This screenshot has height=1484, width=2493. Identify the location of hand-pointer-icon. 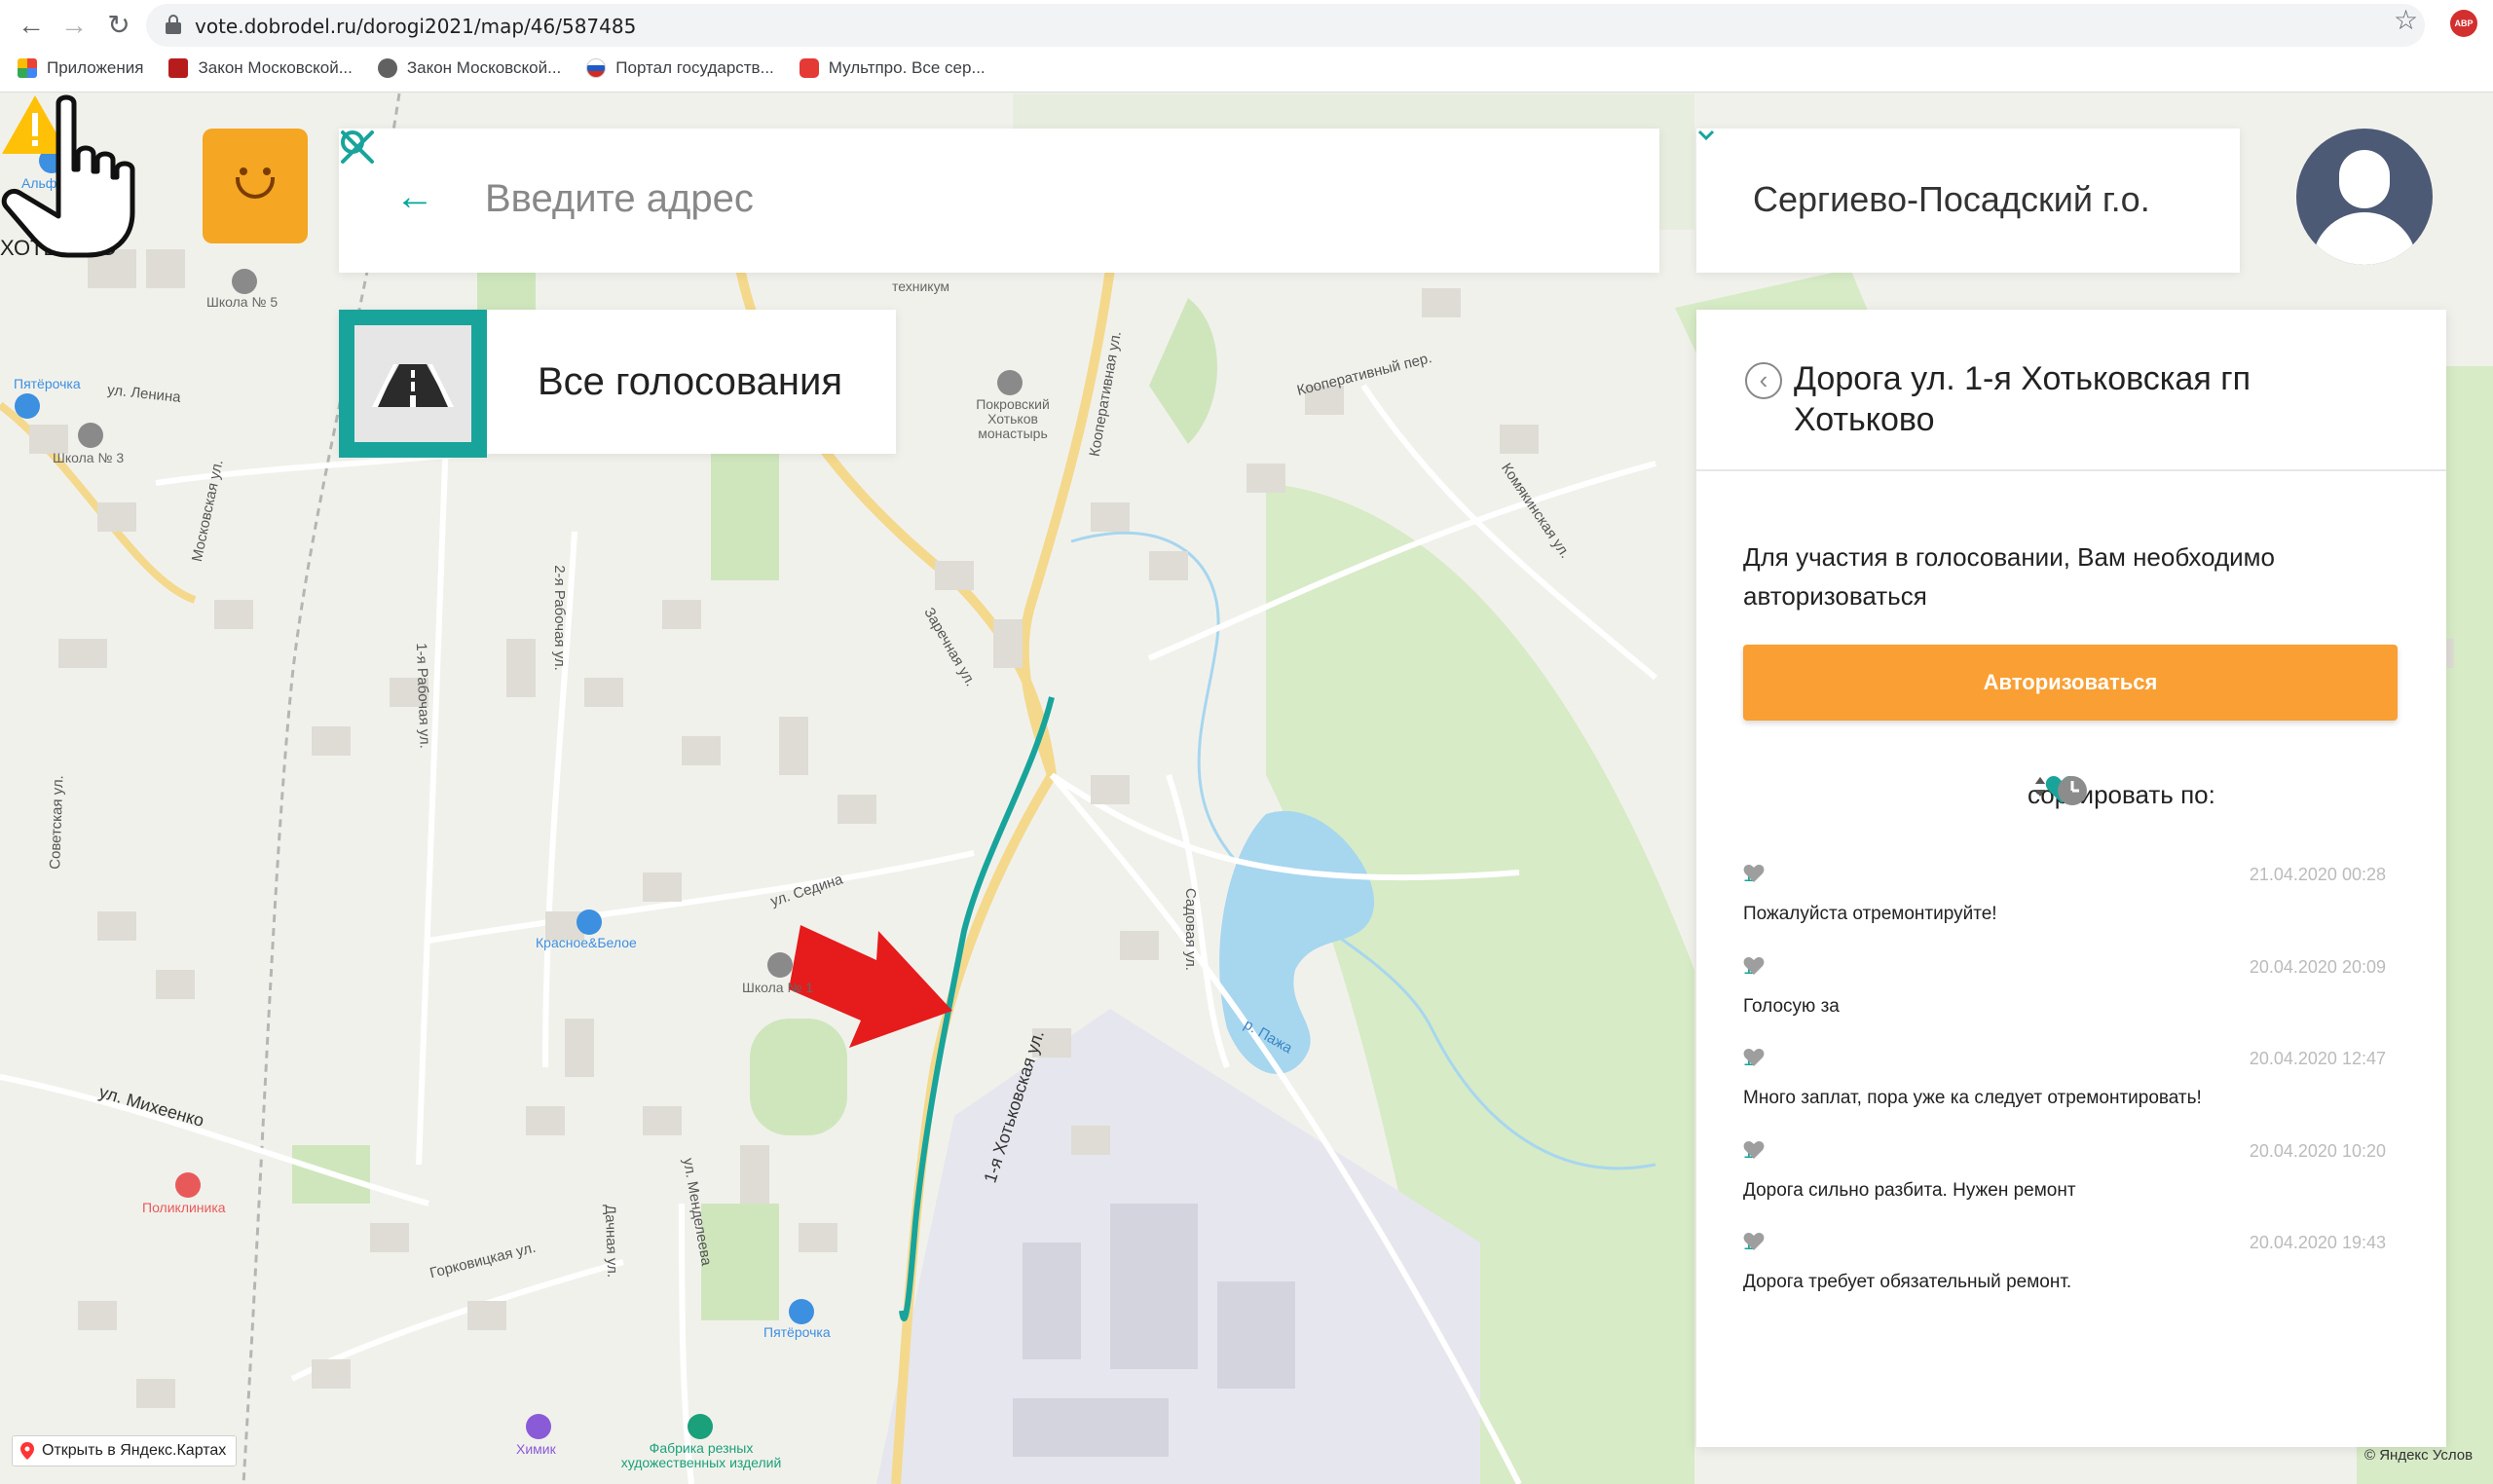
(68, 176).